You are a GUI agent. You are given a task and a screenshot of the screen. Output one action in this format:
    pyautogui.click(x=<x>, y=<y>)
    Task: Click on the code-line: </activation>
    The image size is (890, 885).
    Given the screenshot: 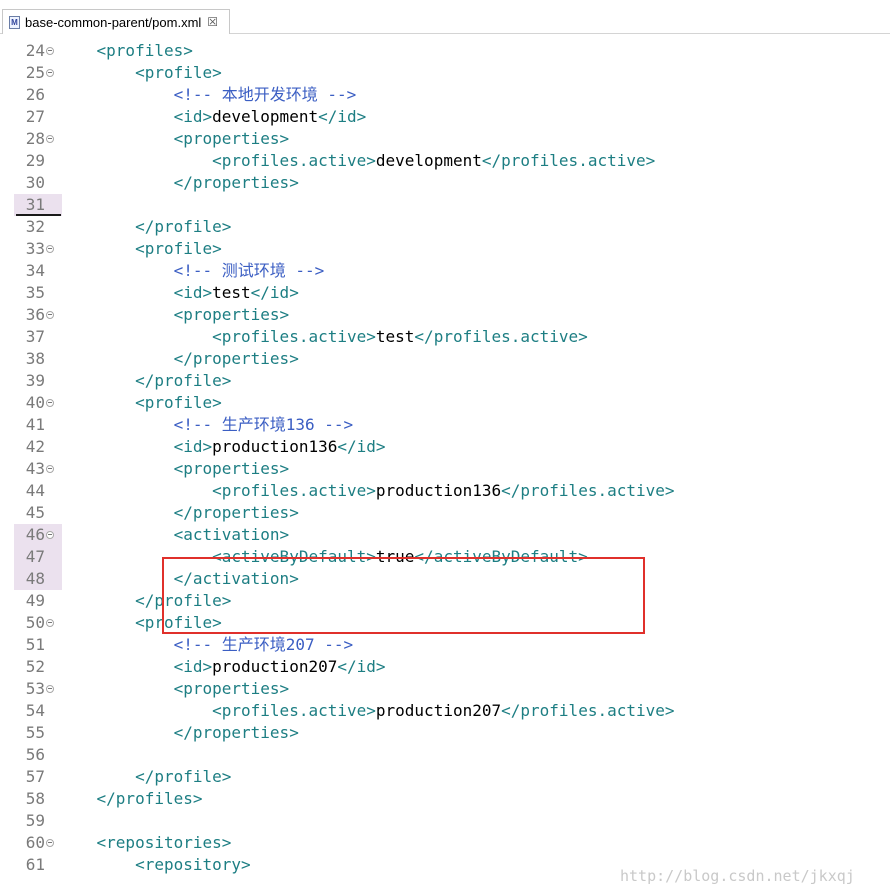 What is the action you would take?
    pyautogui.click(x=178, y=579)
    